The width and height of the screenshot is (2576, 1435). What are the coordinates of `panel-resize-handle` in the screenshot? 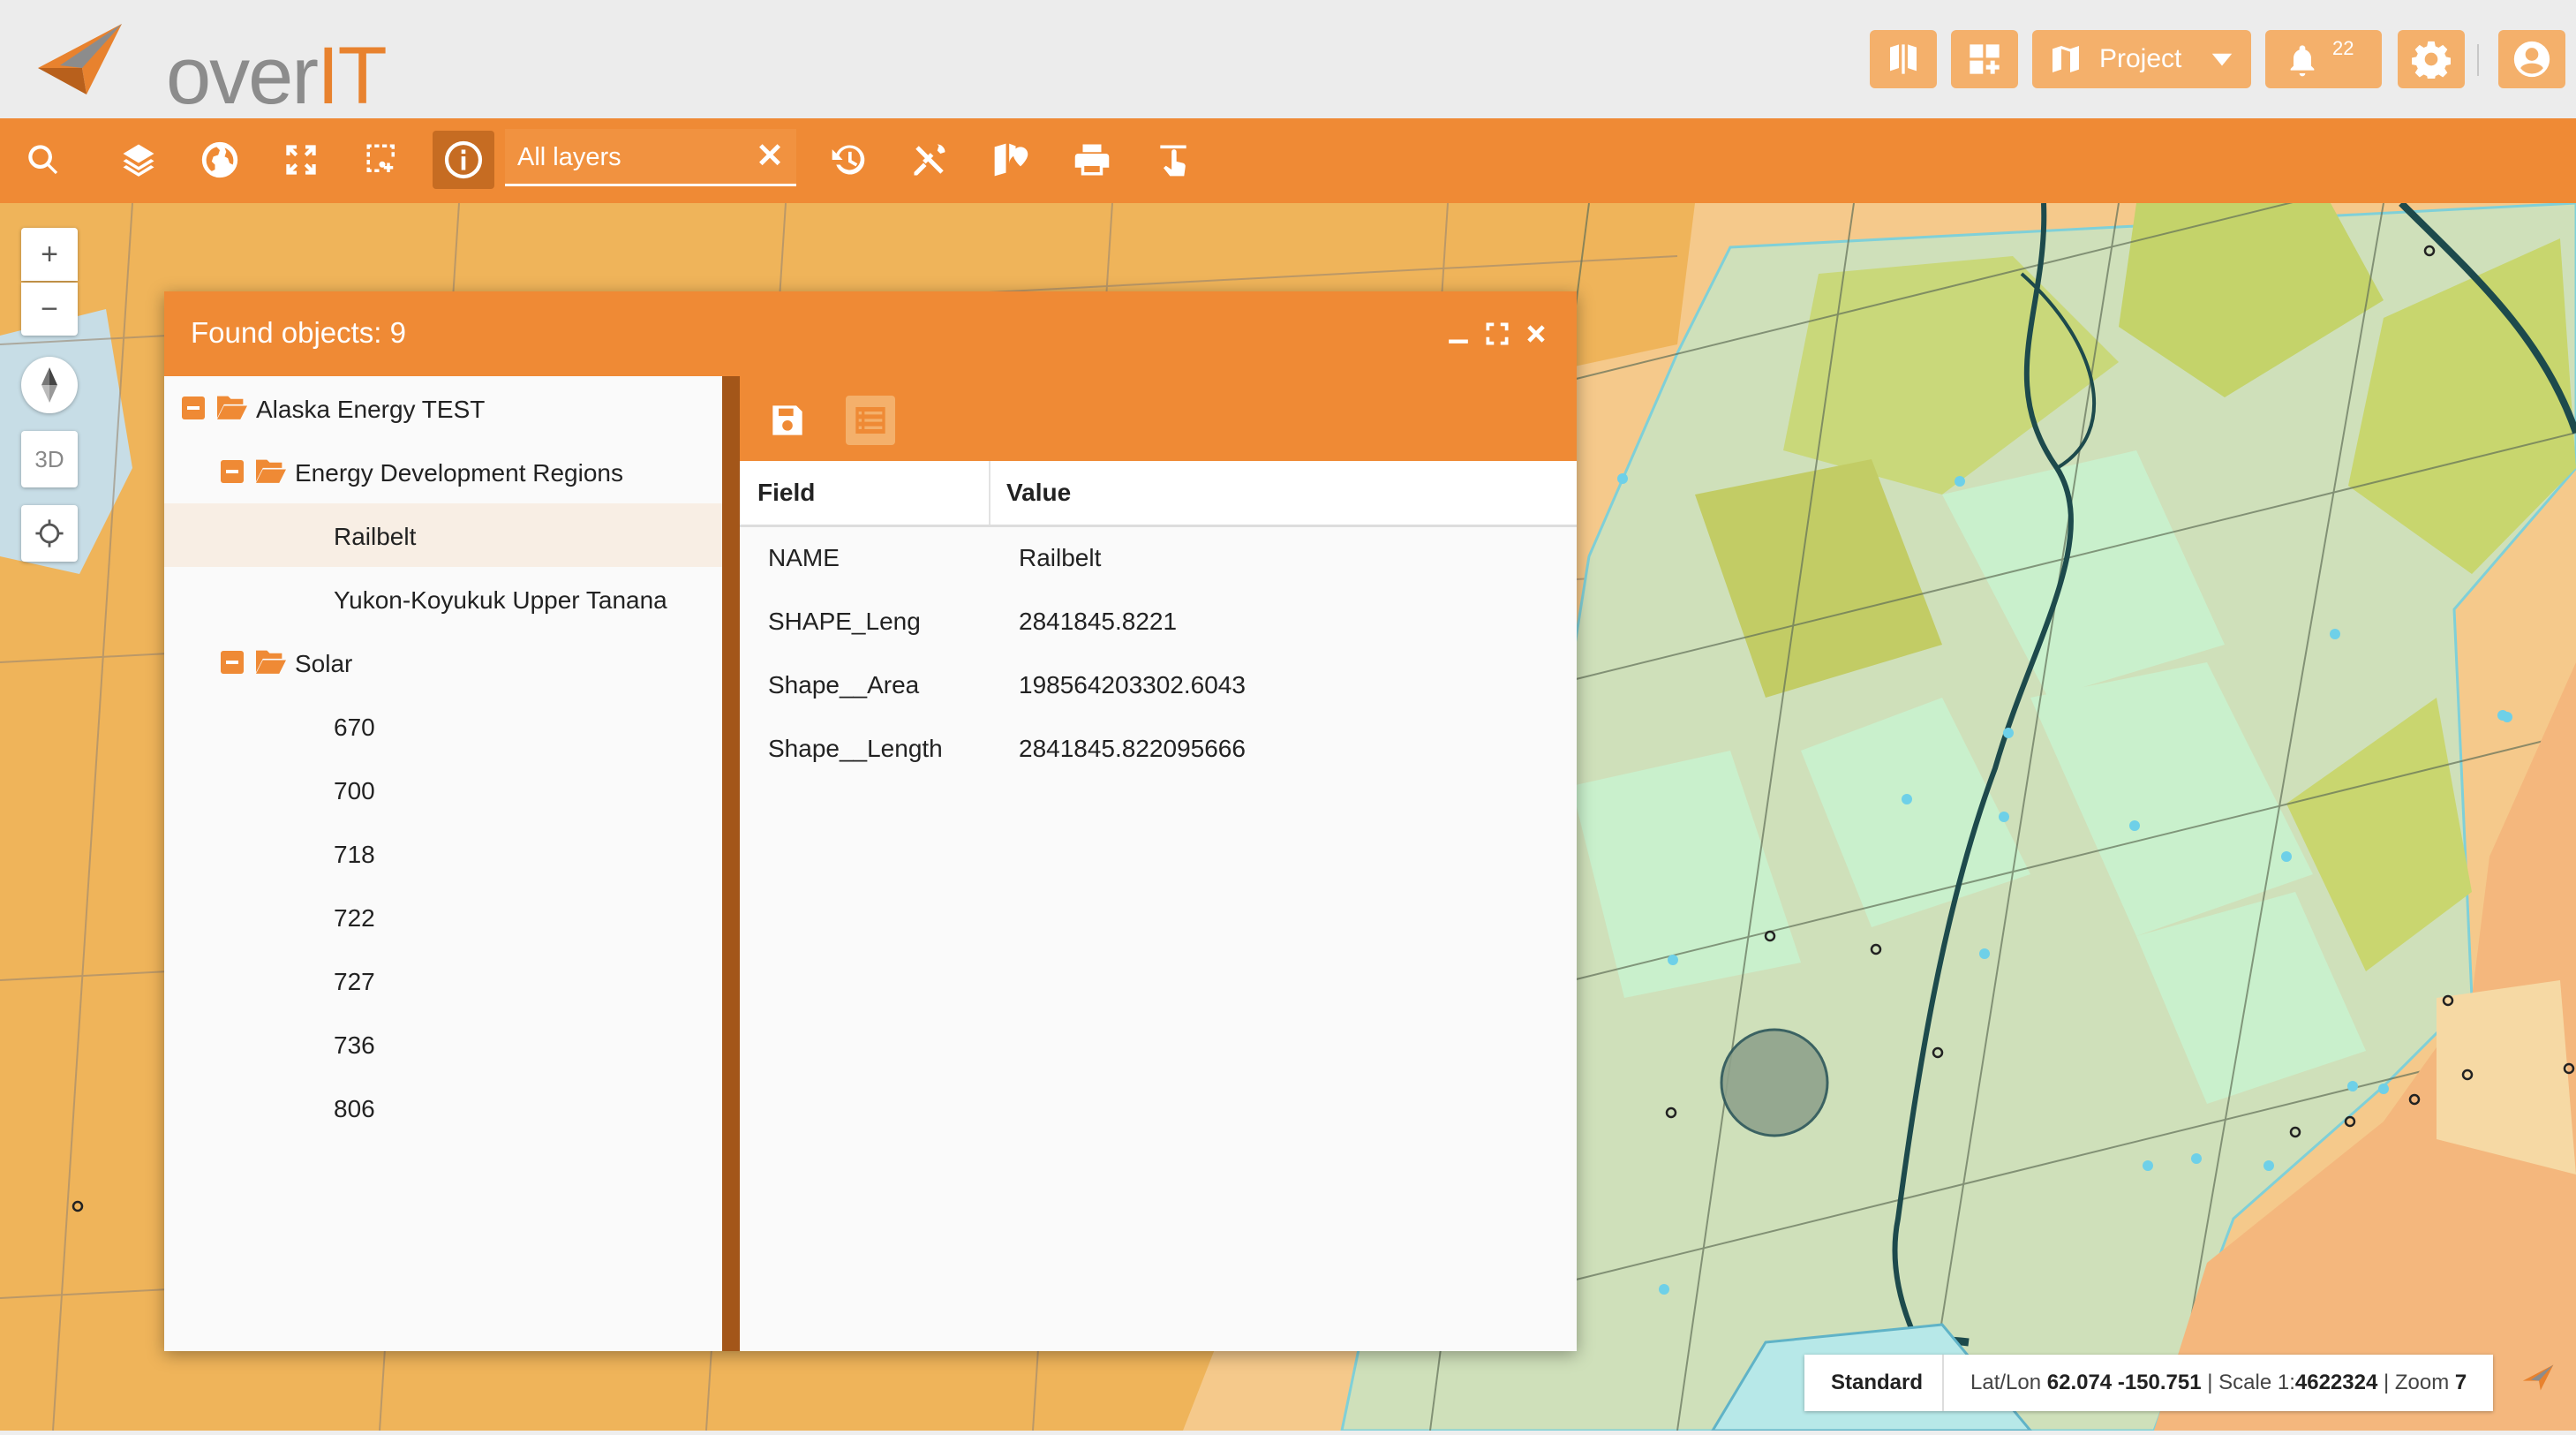 It's located at (731, 863).